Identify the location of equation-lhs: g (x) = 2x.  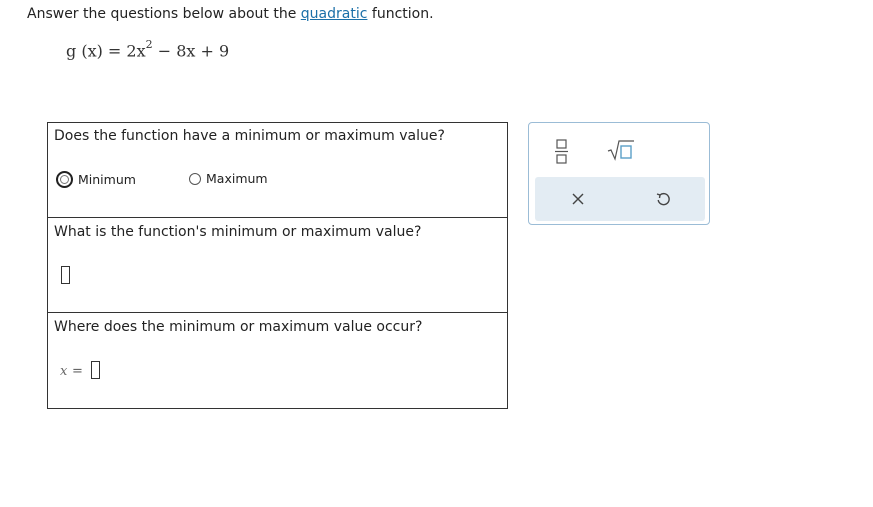
(106, 51).